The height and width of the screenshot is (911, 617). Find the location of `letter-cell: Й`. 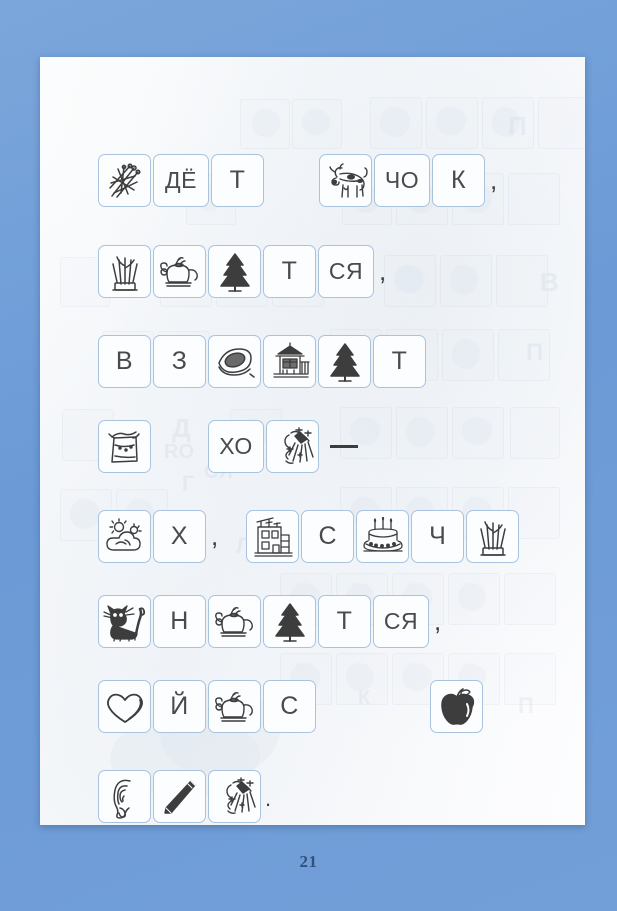

letter-cell: Й is located at coordinates (179, 706).